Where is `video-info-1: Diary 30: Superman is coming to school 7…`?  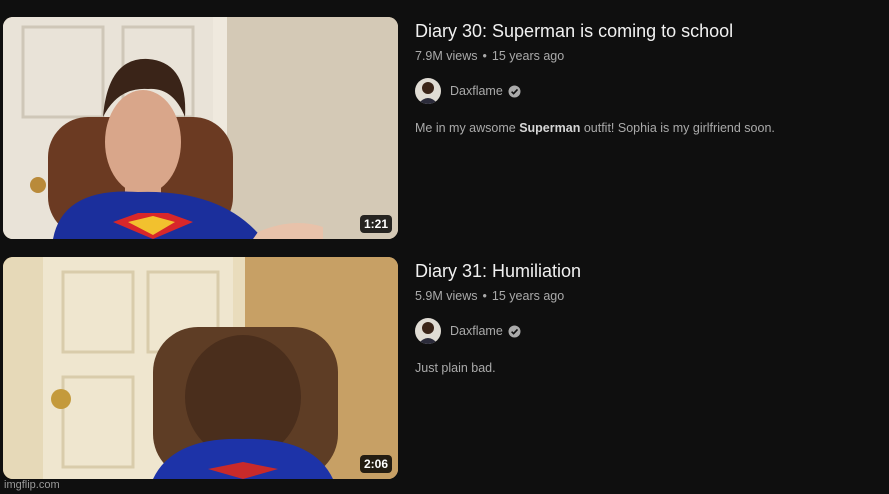
video-info-1: Diary 30: Superman is coming to school 7… is located at coordinates (645, 77).